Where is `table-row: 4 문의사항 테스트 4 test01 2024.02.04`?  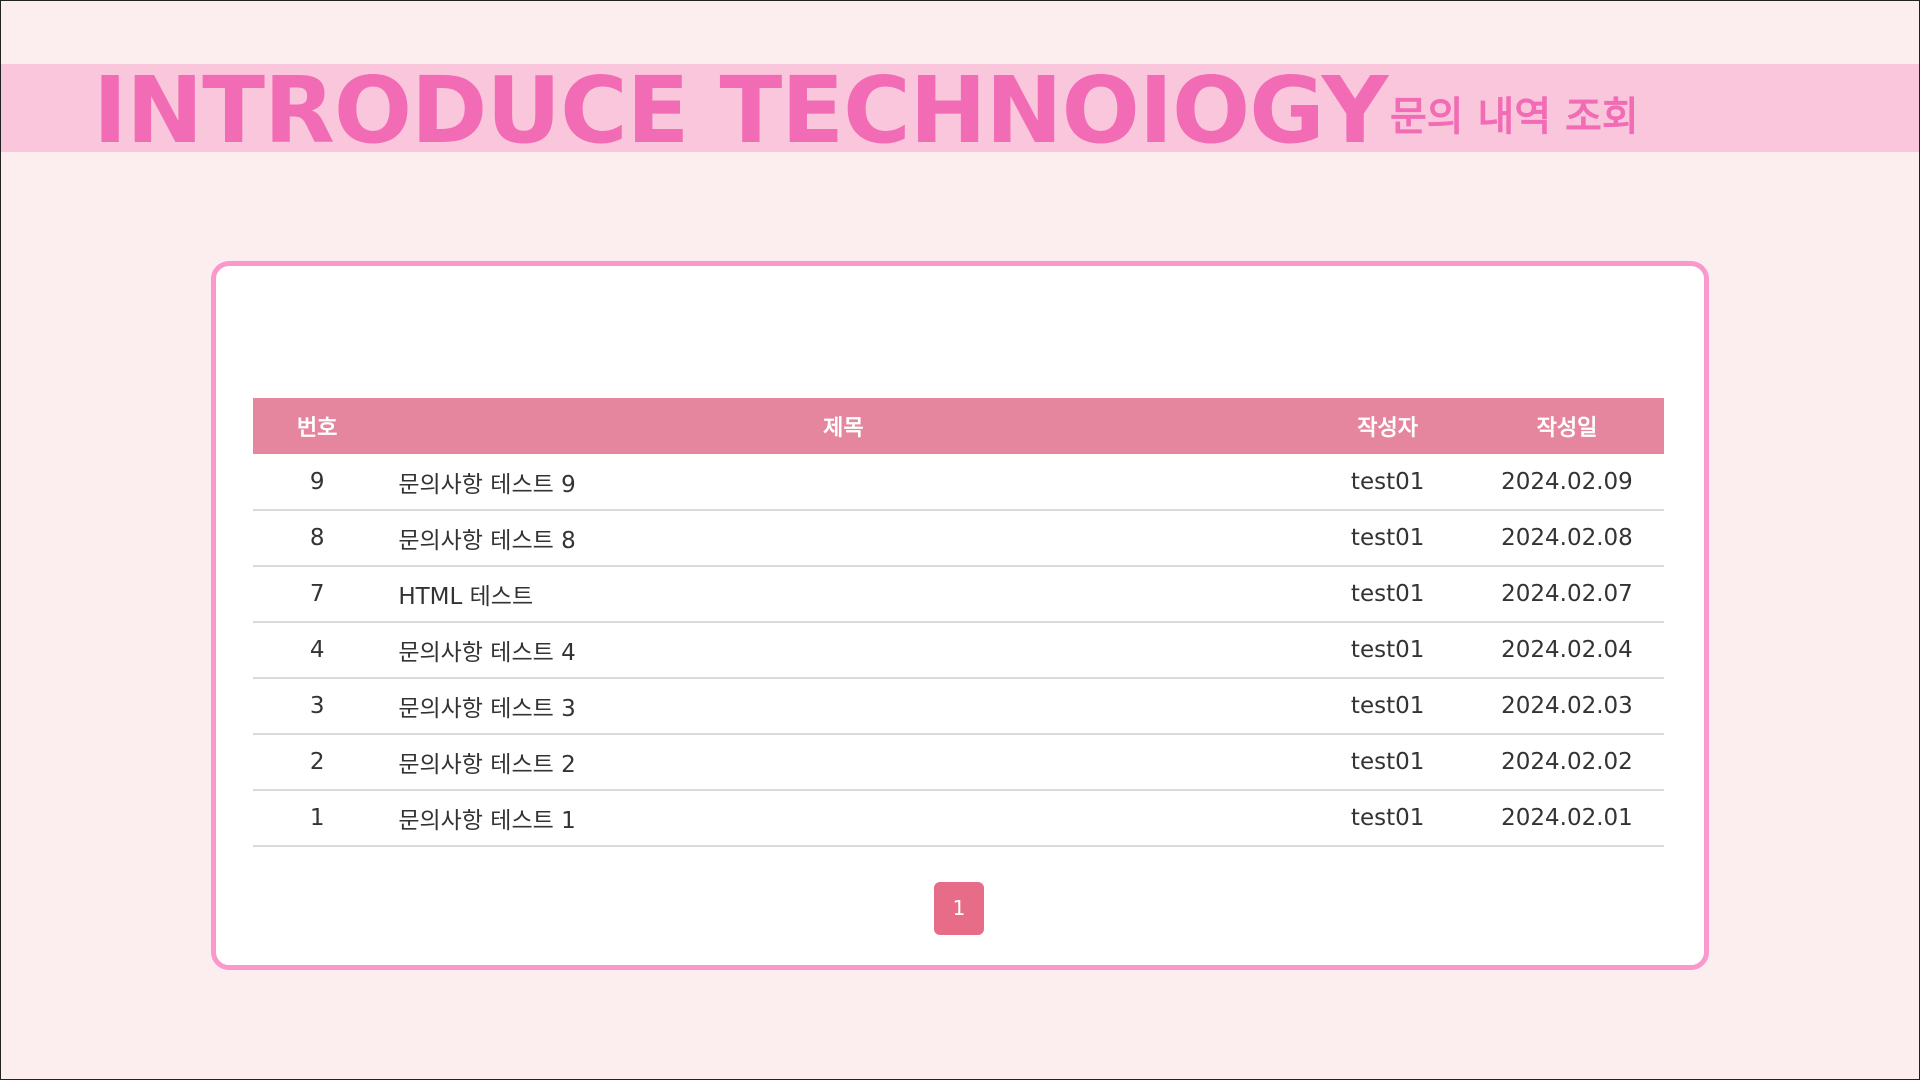
table-row: 4 문의사항 테스트 4 test01 2024.02.04 is located at coordinates (958, 650).